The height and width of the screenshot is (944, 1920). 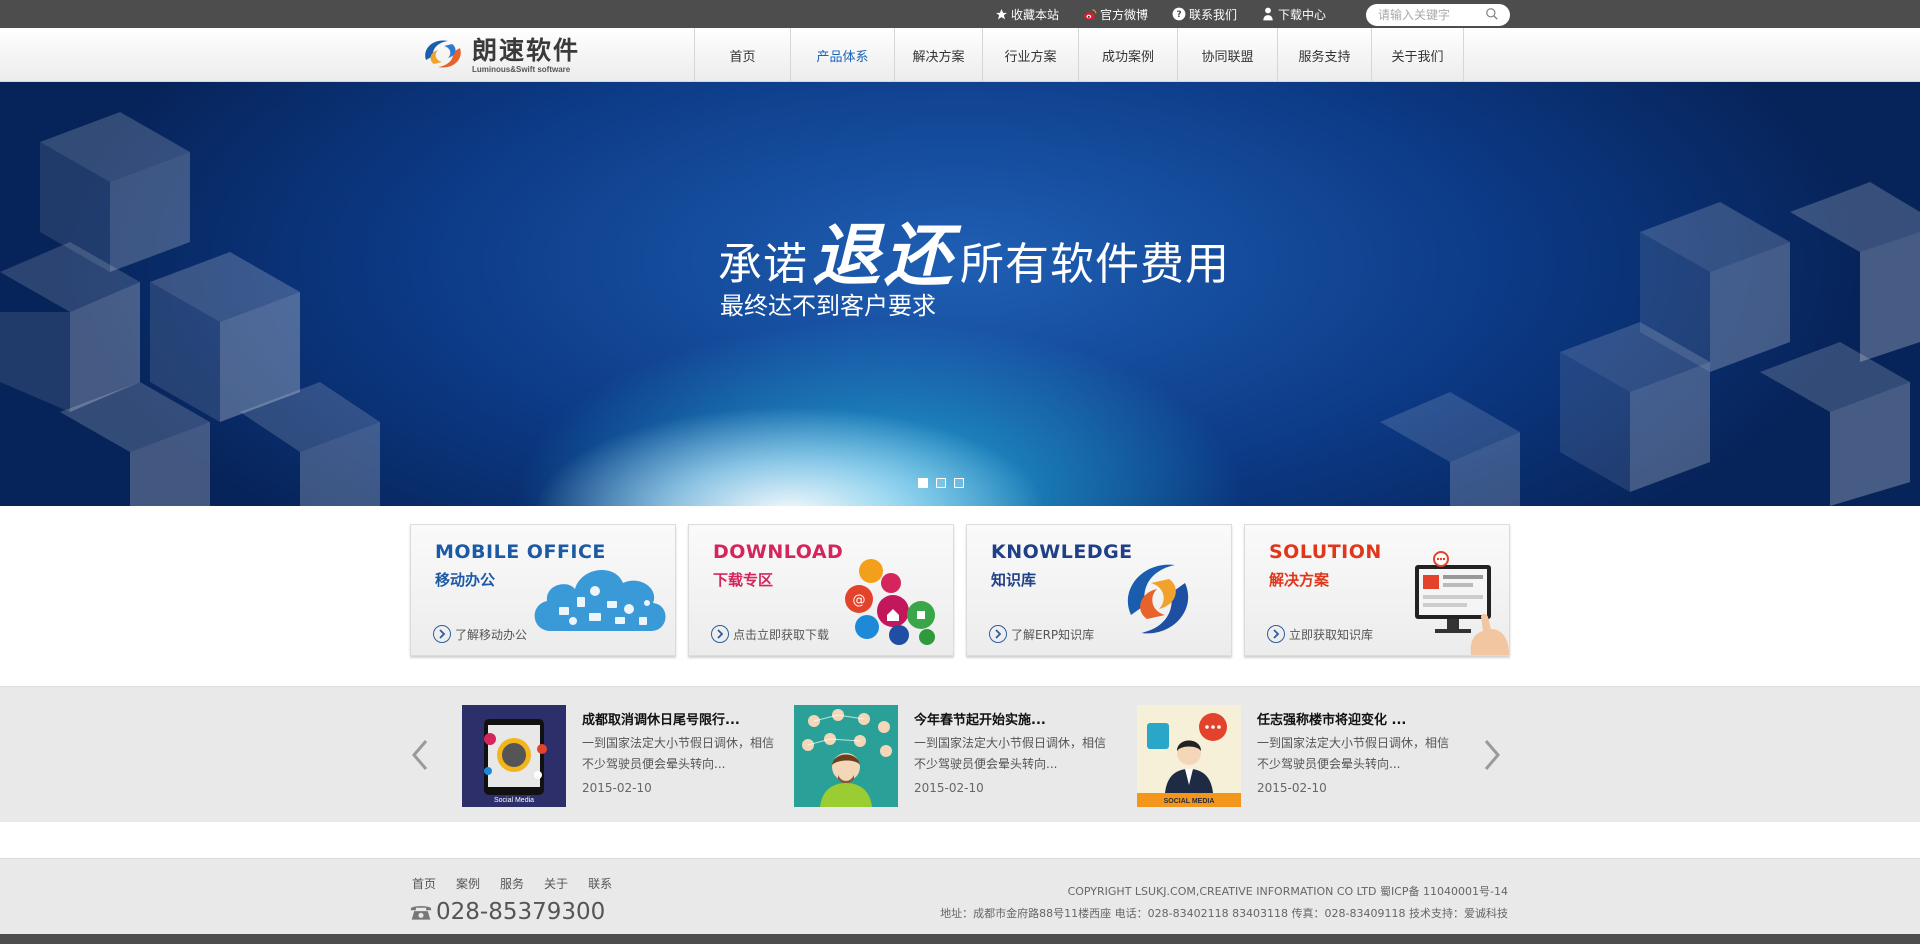 What do you see at coordinates (1099, 590) in the screenshot?
I see `card-knowledge: KNOWLEDGE 知识库 了解ERP知识库` at bounding box center [1099, 590].